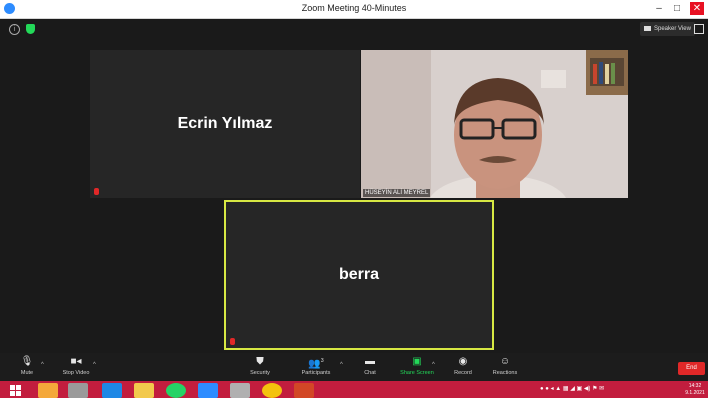 The image size is (708, 398). What do you see at coordinates (144, 390) in the screenshot?
I see `file-explorer-icon` at bounding box center [144, 390].